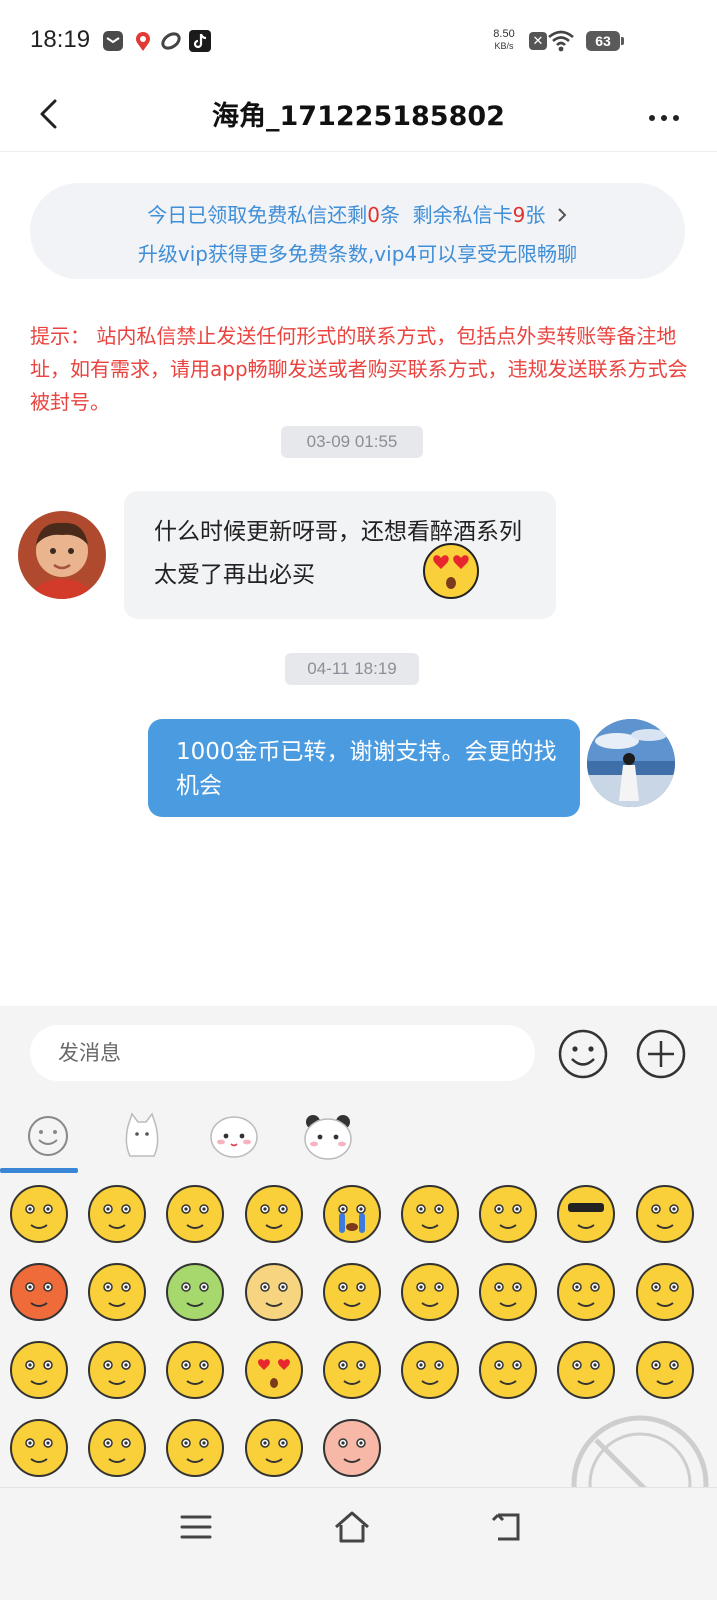 This screenshot has height=1600, width=717. What do you see at coordinates (50, 114) in the screenshot?
I see `back-arrow-icon` at bounding box center [50, 114].